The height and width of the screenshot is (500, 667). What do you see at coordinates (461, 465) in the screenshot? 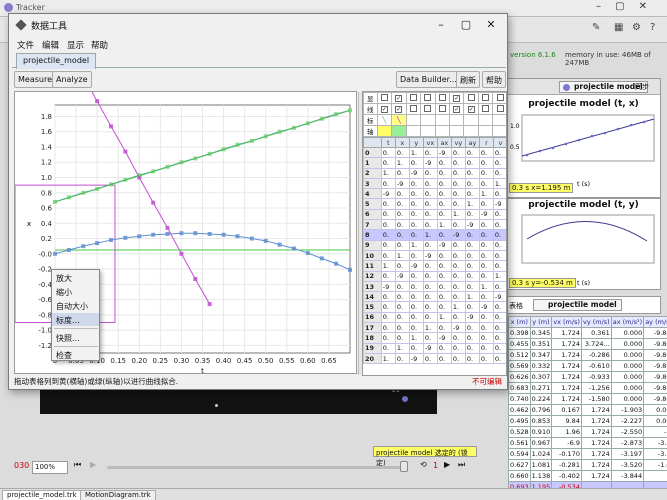
I see `end-icon: ⏭` at bounding box center [461, 465].